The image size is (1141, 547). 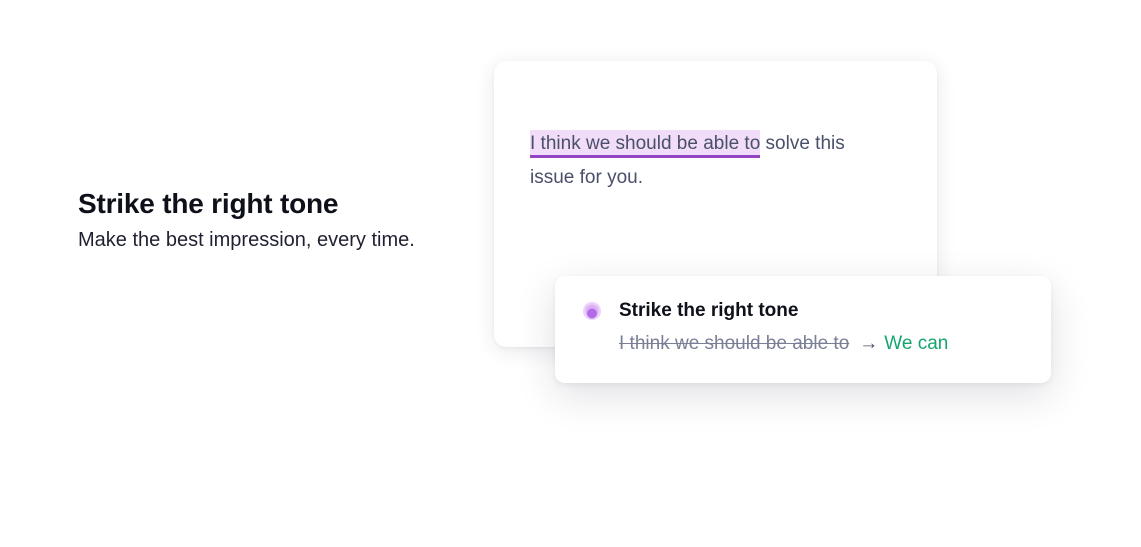 I want to click on replacement-phrase: We can, so click(x=916, y=343).